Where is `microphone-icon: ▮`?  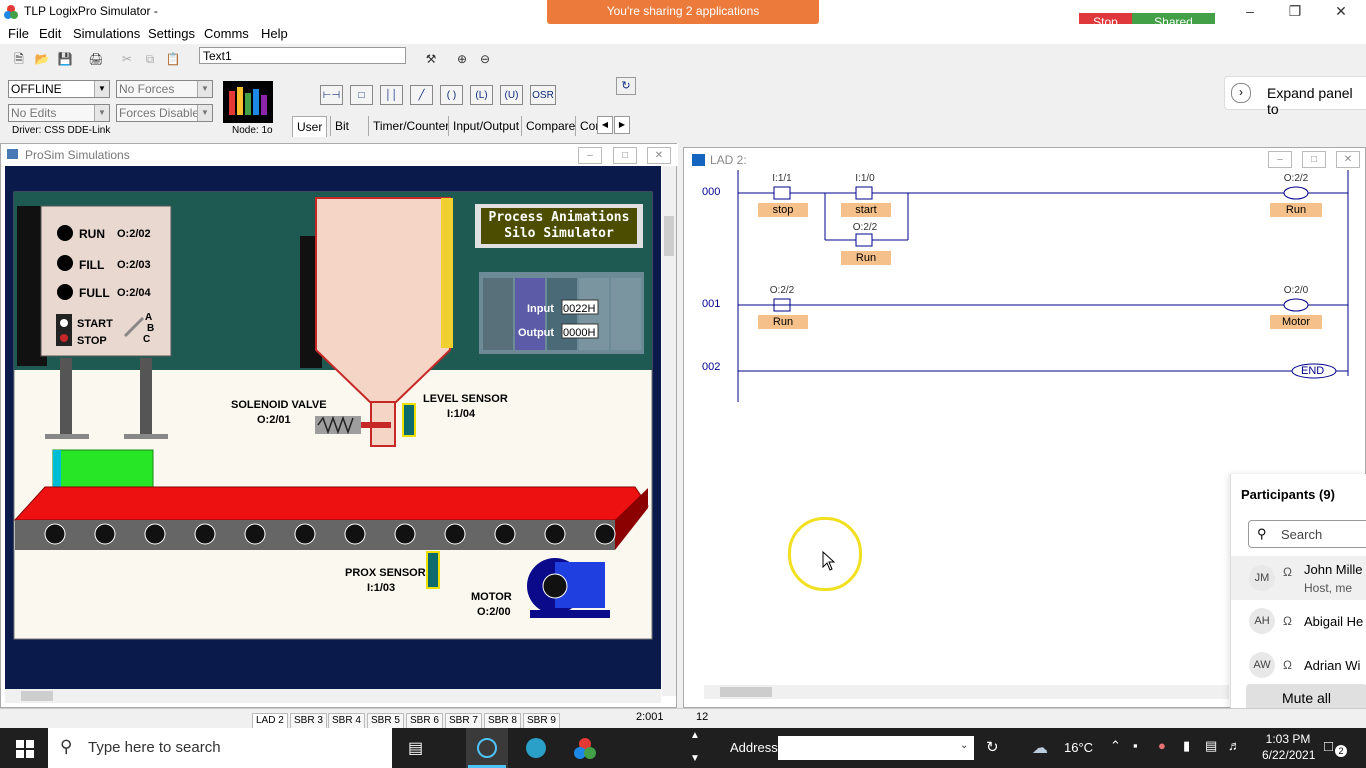
microphone-icon: ▮ is located at coordinates (1186, 746).